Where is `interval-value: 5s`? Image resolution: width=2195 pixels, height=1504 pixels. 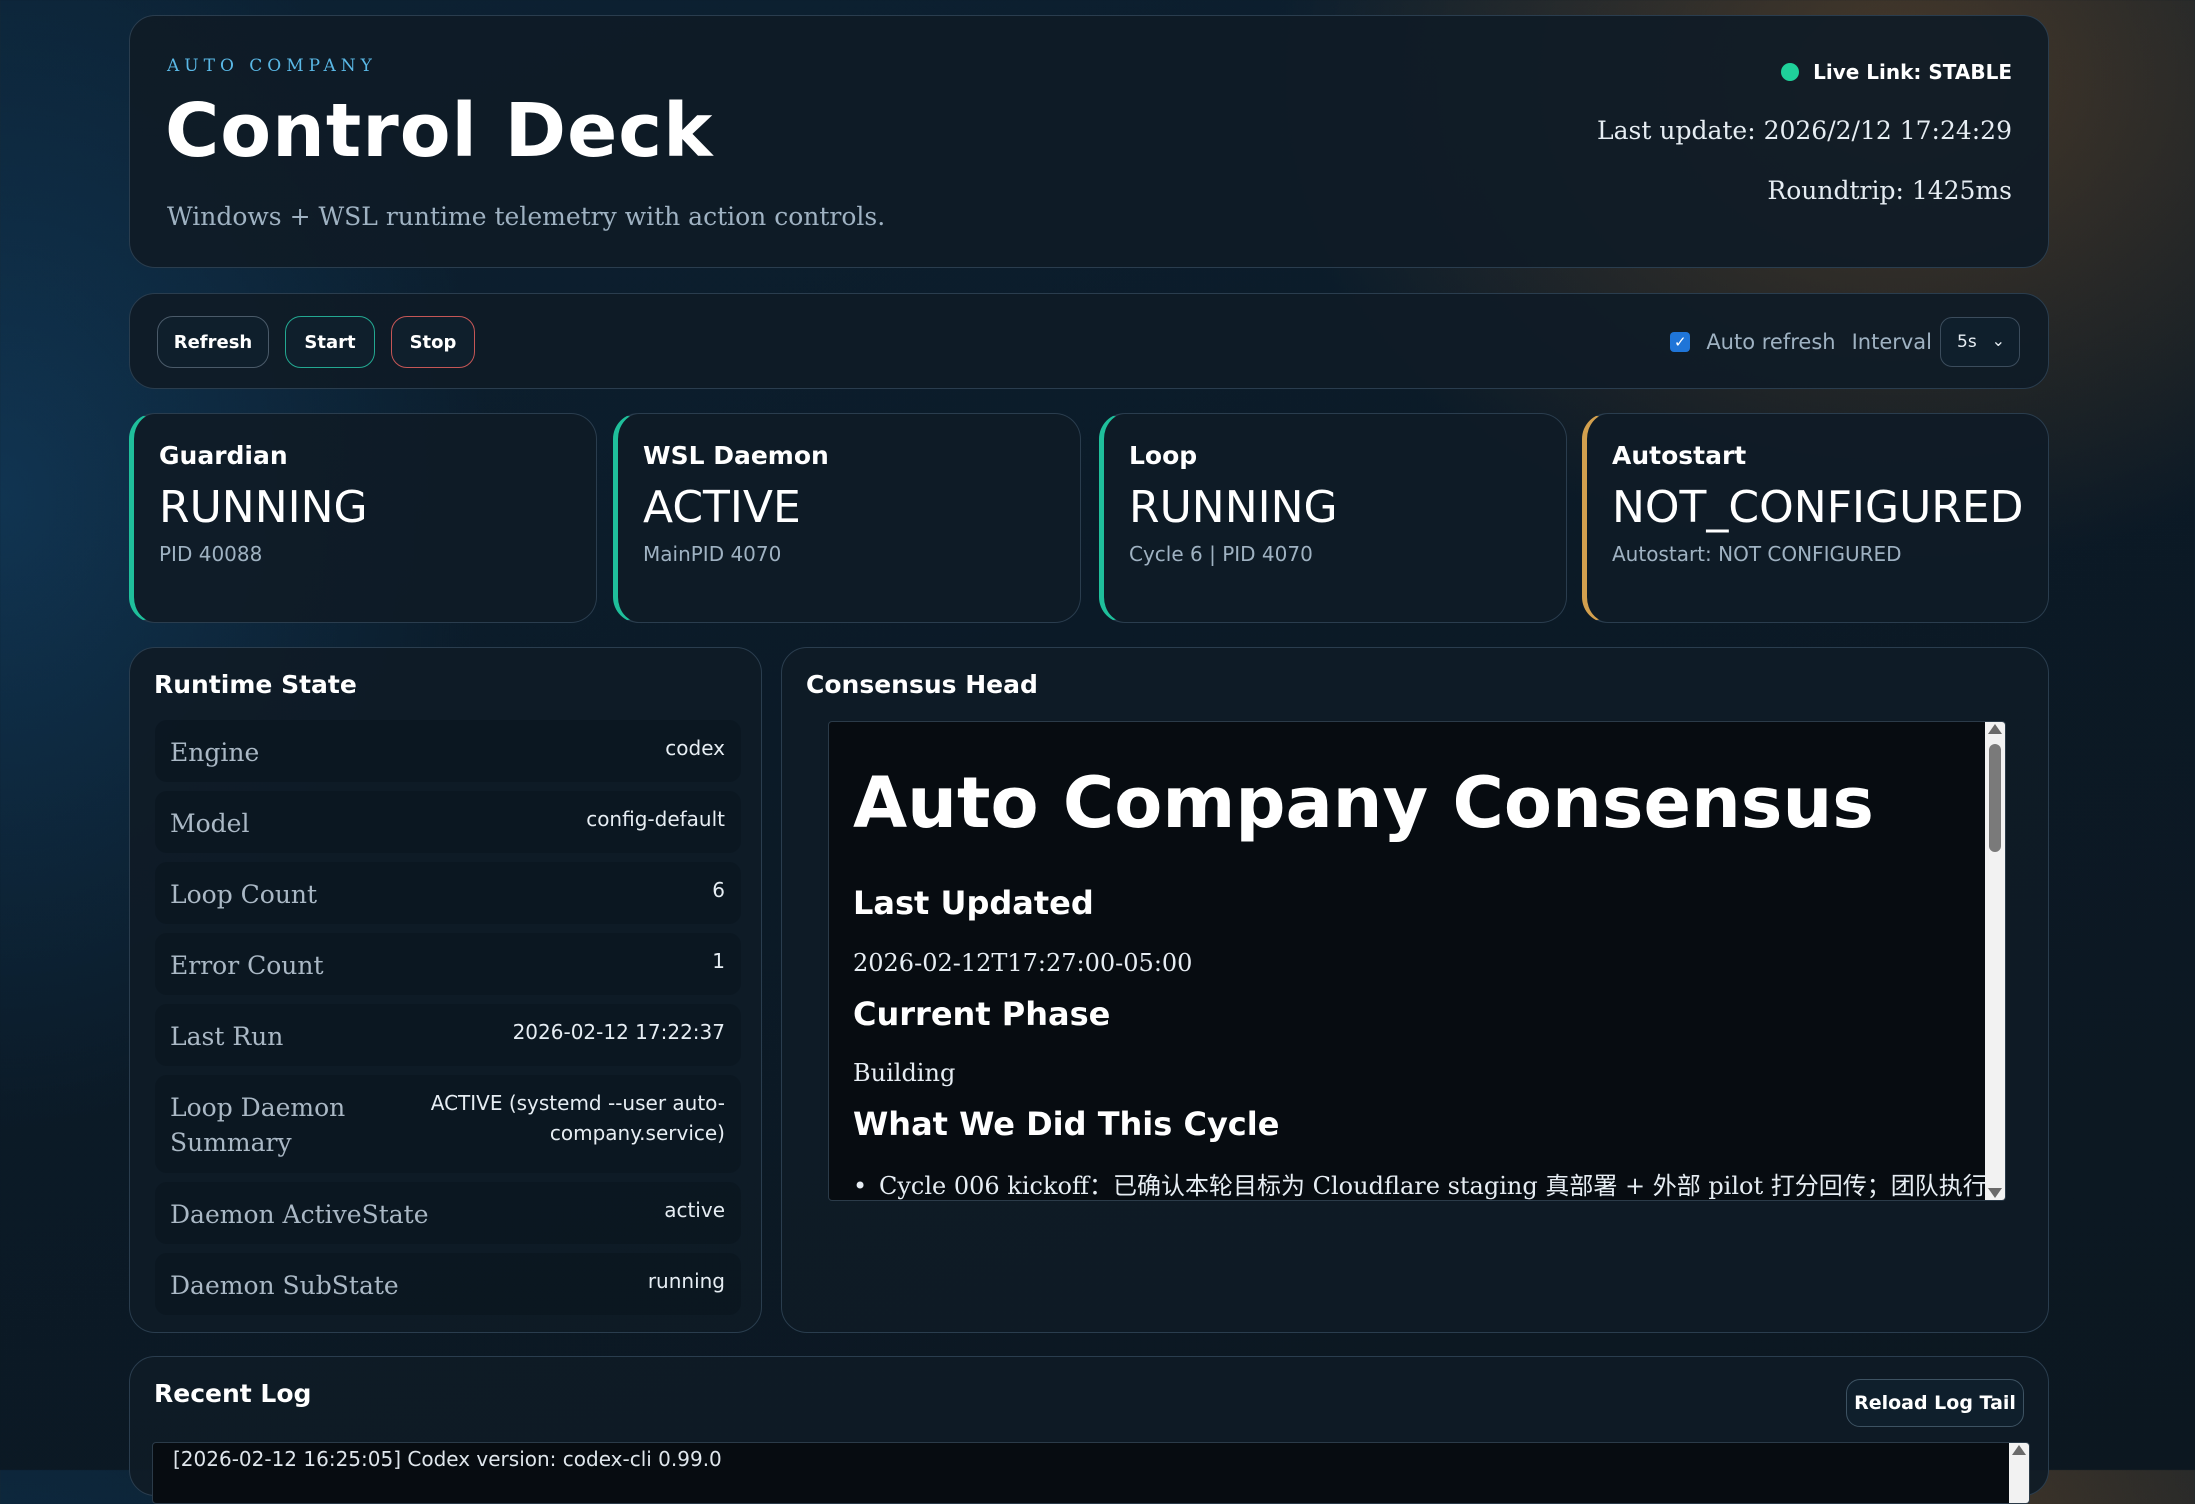 interval-value: 5s is located at coordinates (1967, 342).